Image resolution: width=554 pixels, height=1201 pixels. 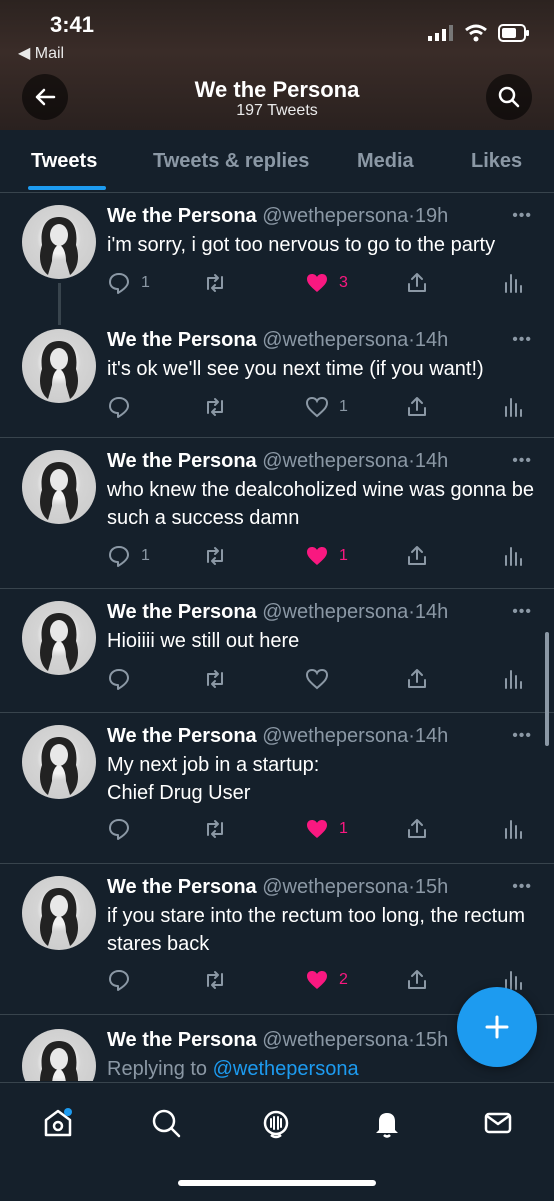 What do you see at coordinates (145, 282) in the screenshot?
I see `reply-count: 1` at bounding box center [145, 282].